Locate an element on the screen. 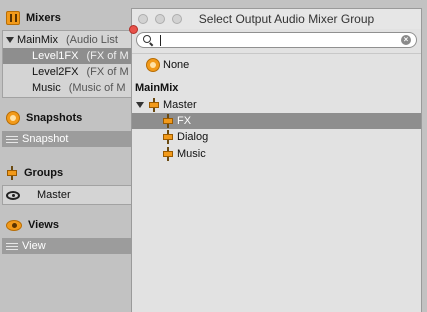 Image resolution: width=427 pixels, height=312 pixels. window-titlebar: Select Output Audio Mixer Group is located at coordinates (276, 19).